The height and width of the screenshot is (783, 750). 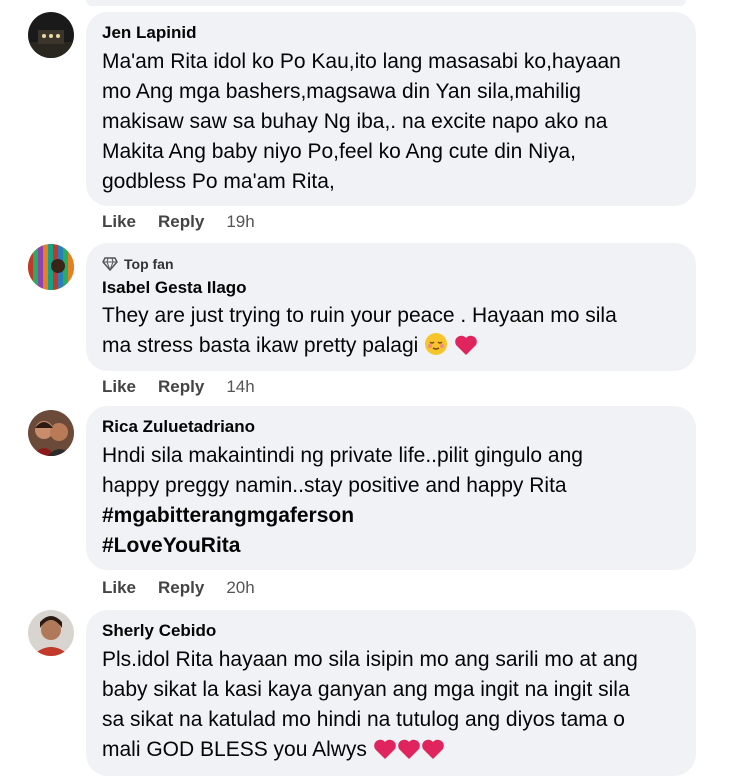 I want to click on top-fan-badge: Top fan, so click(x=391, y=264).